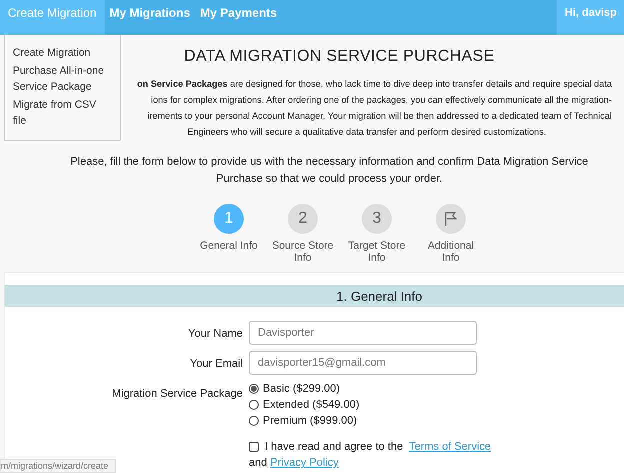 Image resolution: width=624 pixels, height=473 pixels. Describe the element at coordinates (254, 447) in the screenshot. I see `checkbox` at that location.